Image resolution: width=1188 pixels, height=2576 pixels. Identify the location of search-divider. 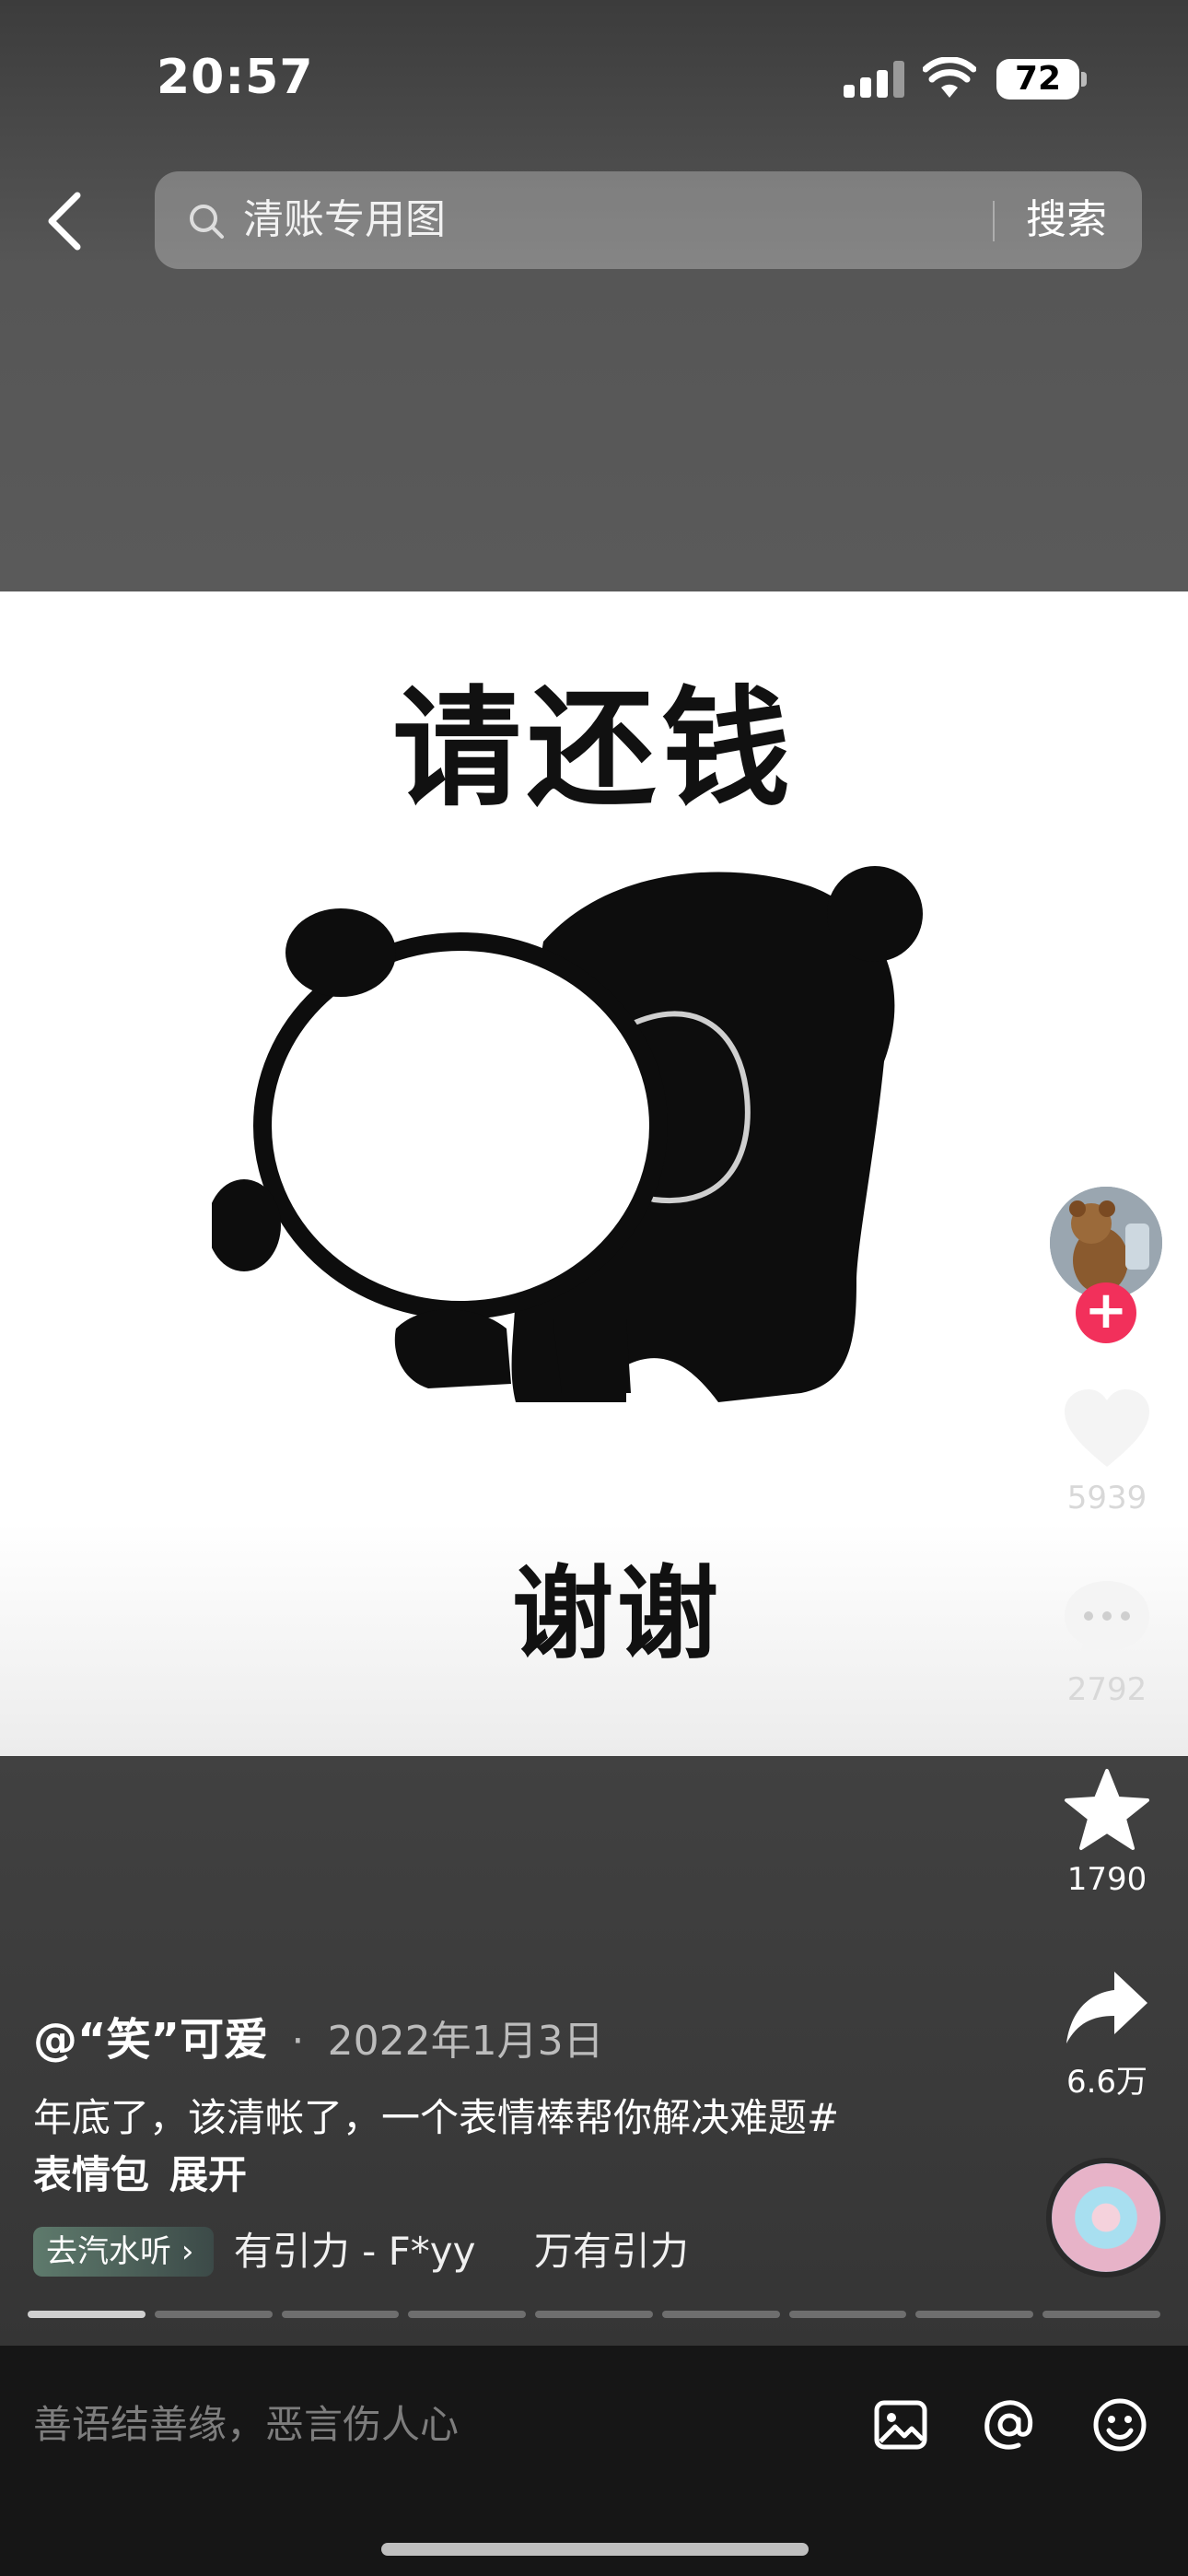
(994, 221).